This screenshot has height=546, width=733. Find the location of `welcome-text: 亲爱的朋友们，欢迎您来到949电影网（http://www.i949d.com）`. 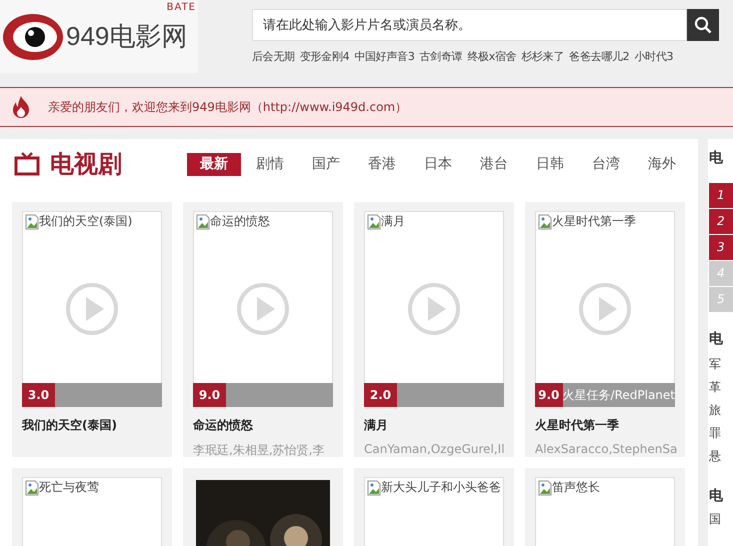

welcome-text: 亲爱的朋友们，欢迎您来到949电影网（http://www.i949d.com） is located at coordinates (228, 107).